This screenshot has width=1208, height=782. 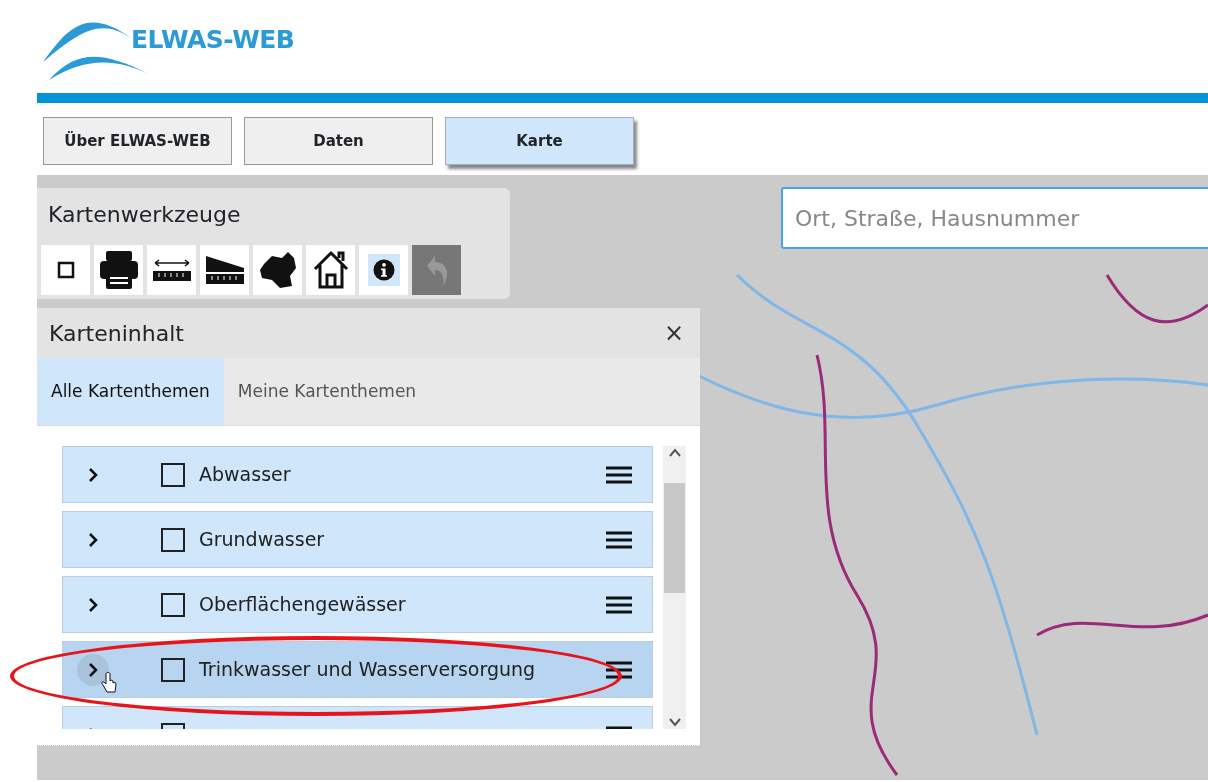 What do you see at coordinates (245, 475) in the screenshot?
I see `layer-name: Abwasser` at bounding box center [245, 475].